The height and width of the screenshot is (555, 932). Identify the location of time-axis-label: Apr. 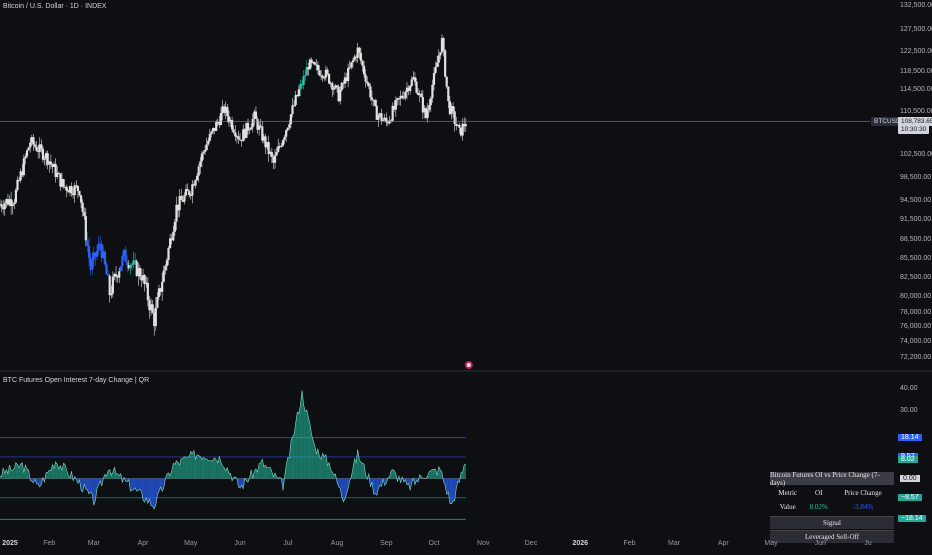
(723, 543).